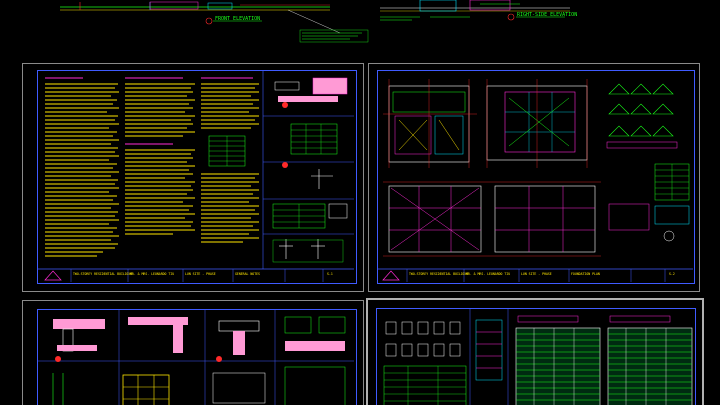 The height and width of the screenshot is (405, 720). I want to click on sheet-schedules, so click(535, 351).